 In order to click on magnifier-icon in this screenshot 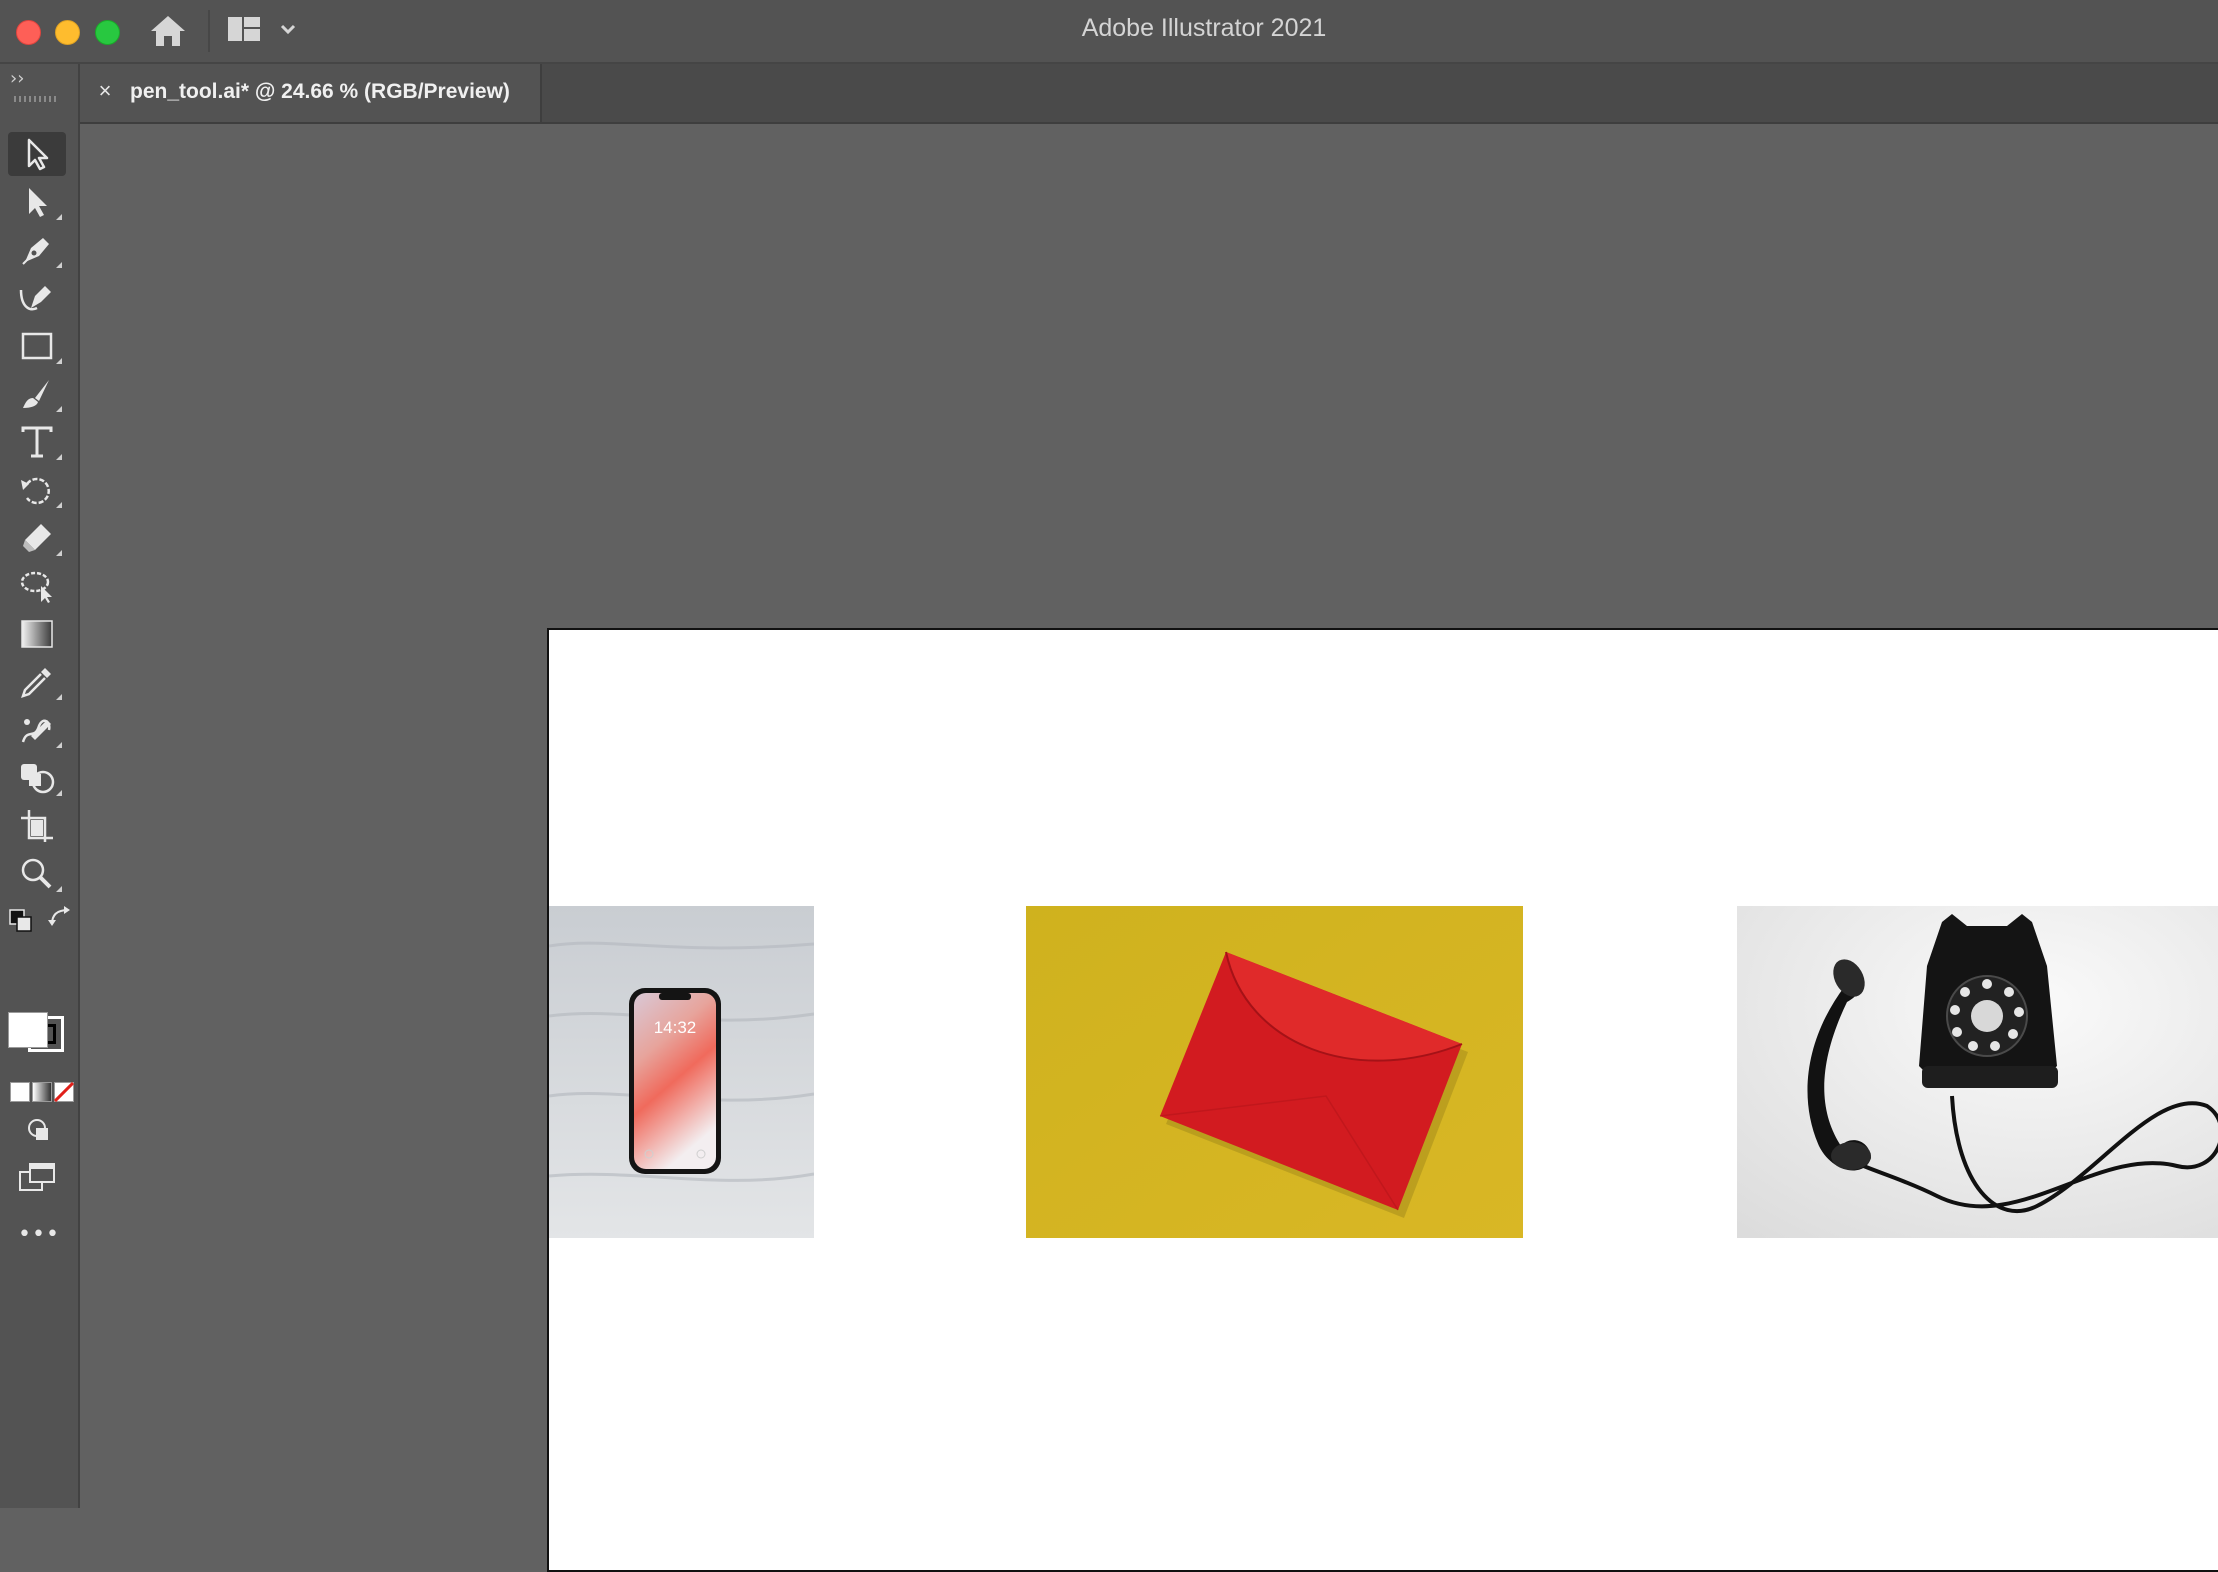, I will do `click(36, 873)`.